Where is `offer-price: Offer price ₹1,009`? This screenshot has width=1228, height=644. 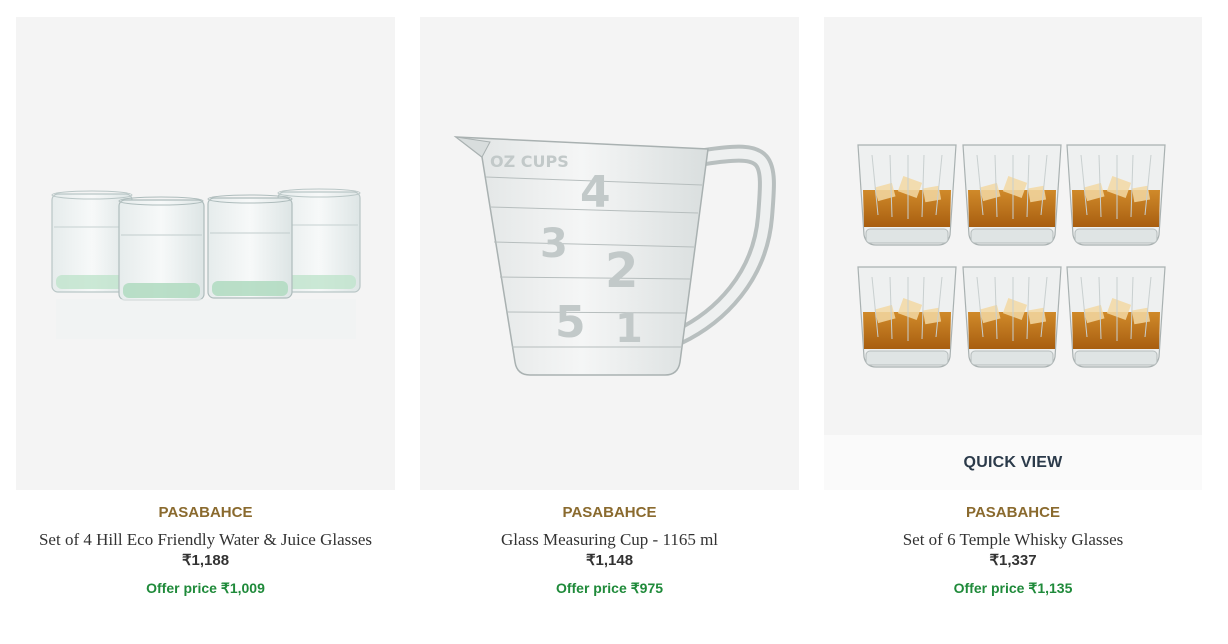 offer-price: Offer price ₹1,009 is located at coordinates (205, 588).